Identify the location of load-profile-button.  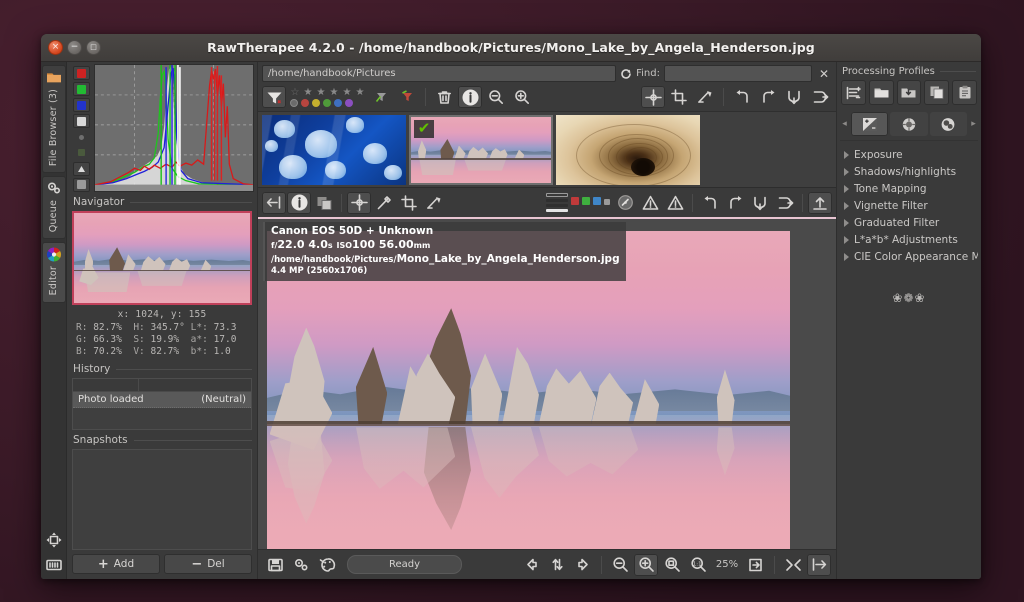
(881, 92).